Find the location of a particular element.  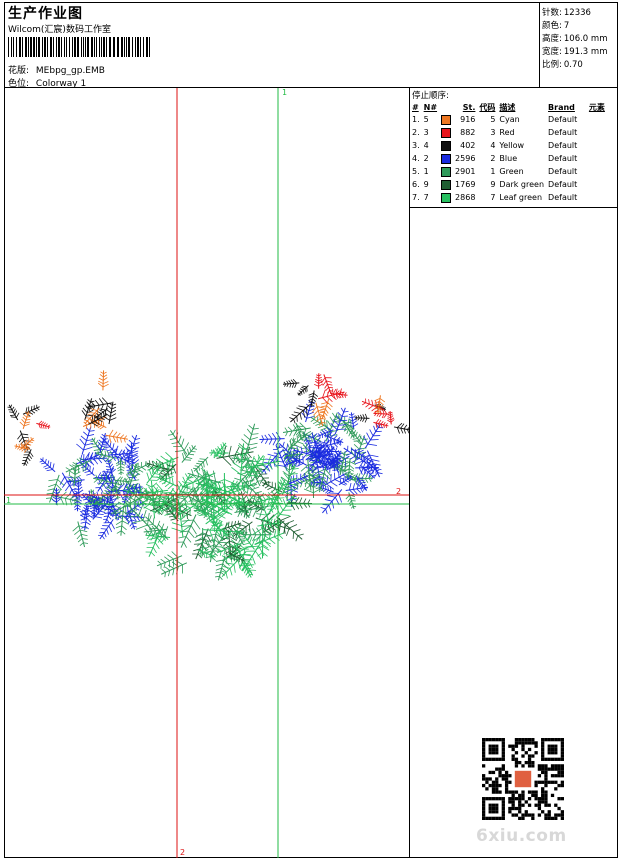

legend-row: 3. 4 402 4 Yellow Default is located at coordinates (508, 145).